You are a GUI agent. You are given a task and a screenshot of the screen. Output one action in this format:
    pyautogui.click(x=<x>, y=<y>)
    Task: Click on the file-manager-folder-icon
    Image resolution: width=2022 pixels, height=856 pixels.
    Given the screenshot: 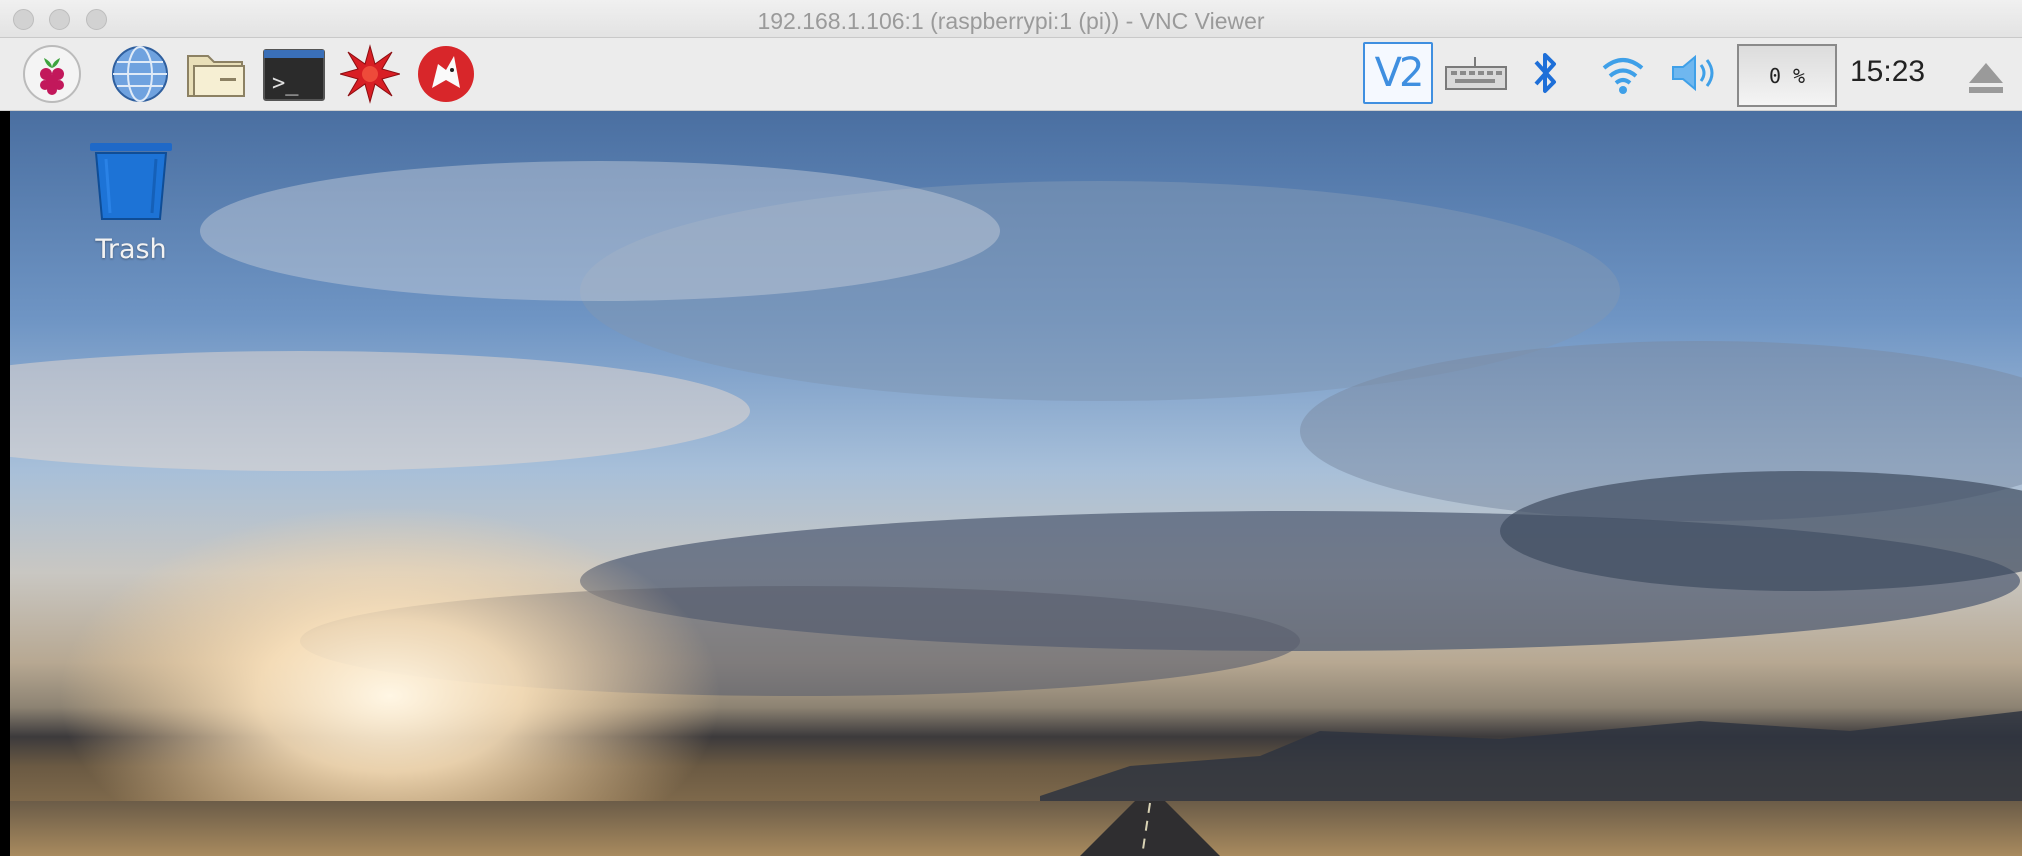 What is the action you would take?
    pyautogui.click(x=216, y=74)
    